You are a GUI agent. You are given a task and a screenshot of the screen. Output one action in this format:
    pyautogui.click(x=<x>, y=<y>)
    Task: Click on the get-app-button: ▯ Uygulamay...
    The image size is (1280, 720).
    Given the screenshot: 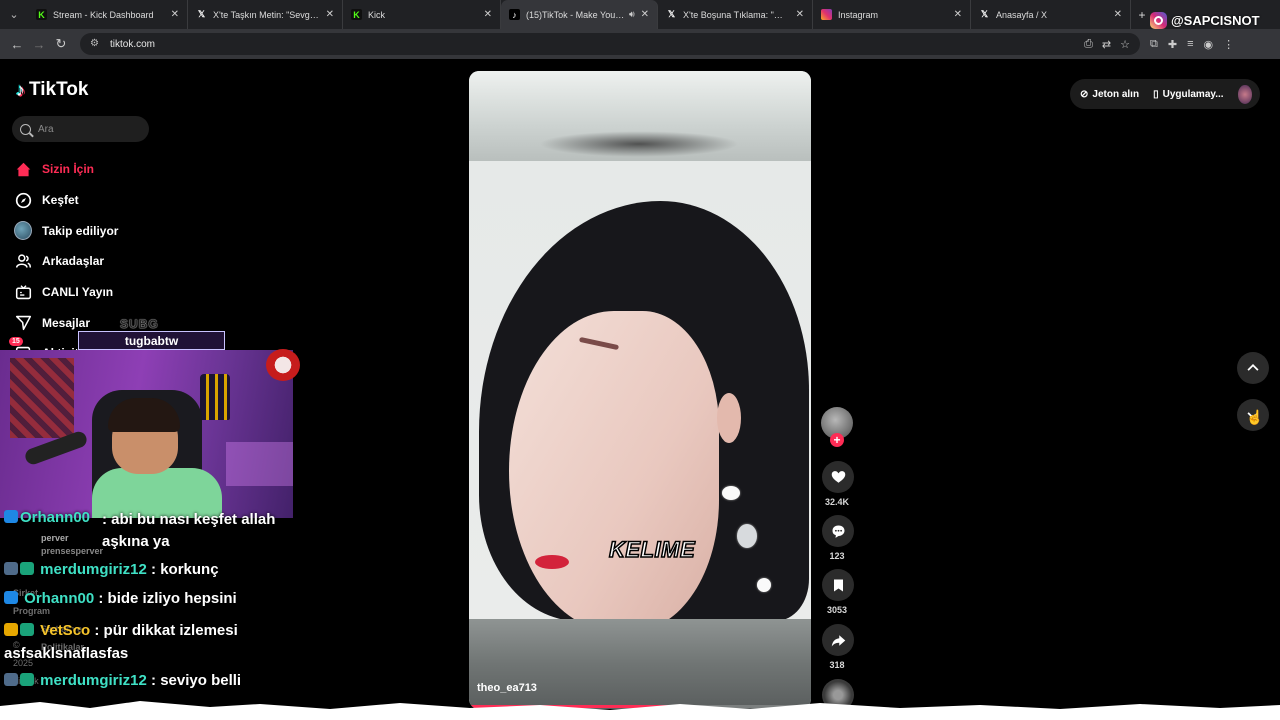 What is the action you would take?
    pyautogui.click(x=1188, y=94)
    